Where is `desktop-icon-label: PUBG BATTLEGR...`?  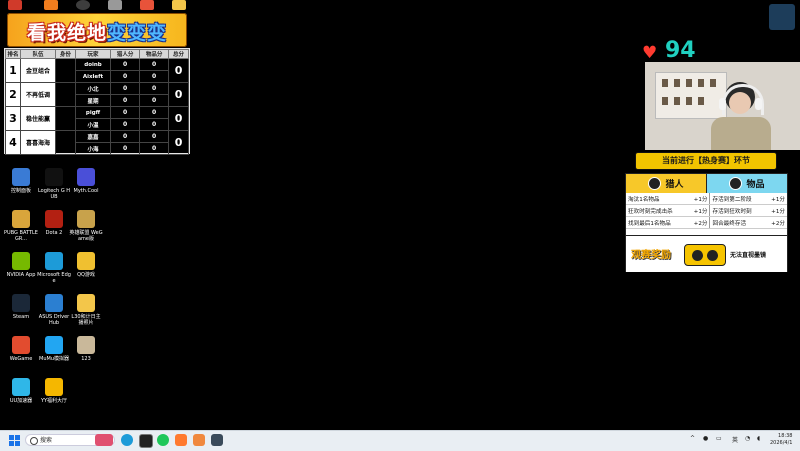 desktop-icon-label: PUBG BATTLEGR... is located at coordinates (21, 236).